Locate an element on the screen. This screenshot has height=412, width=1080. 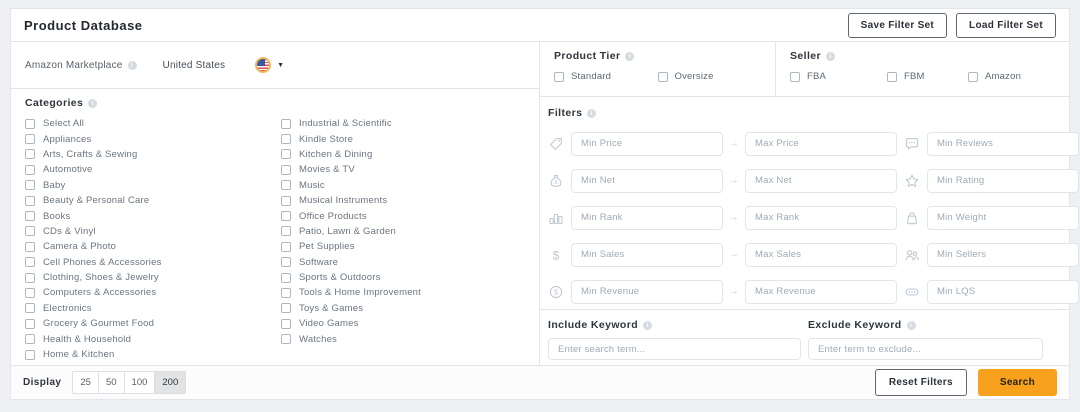
category-item: CDs & Vinyl is located at coordinates (153, 231).